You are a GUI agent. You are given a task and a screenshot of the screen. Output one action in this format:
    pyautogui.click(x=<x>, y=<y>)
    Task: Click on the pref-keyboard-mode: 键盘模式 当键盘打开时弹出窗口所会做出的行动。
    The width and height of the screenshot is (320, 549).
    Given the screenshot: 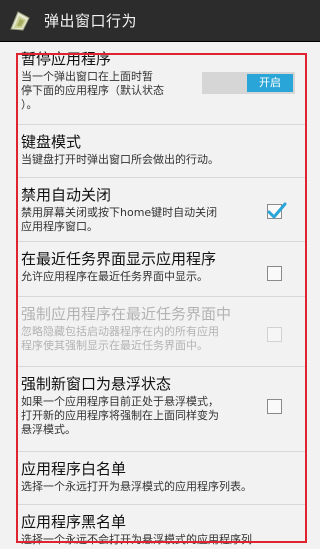 What is the action you would take?
    pyautogui.click(x=160, y=151)
    